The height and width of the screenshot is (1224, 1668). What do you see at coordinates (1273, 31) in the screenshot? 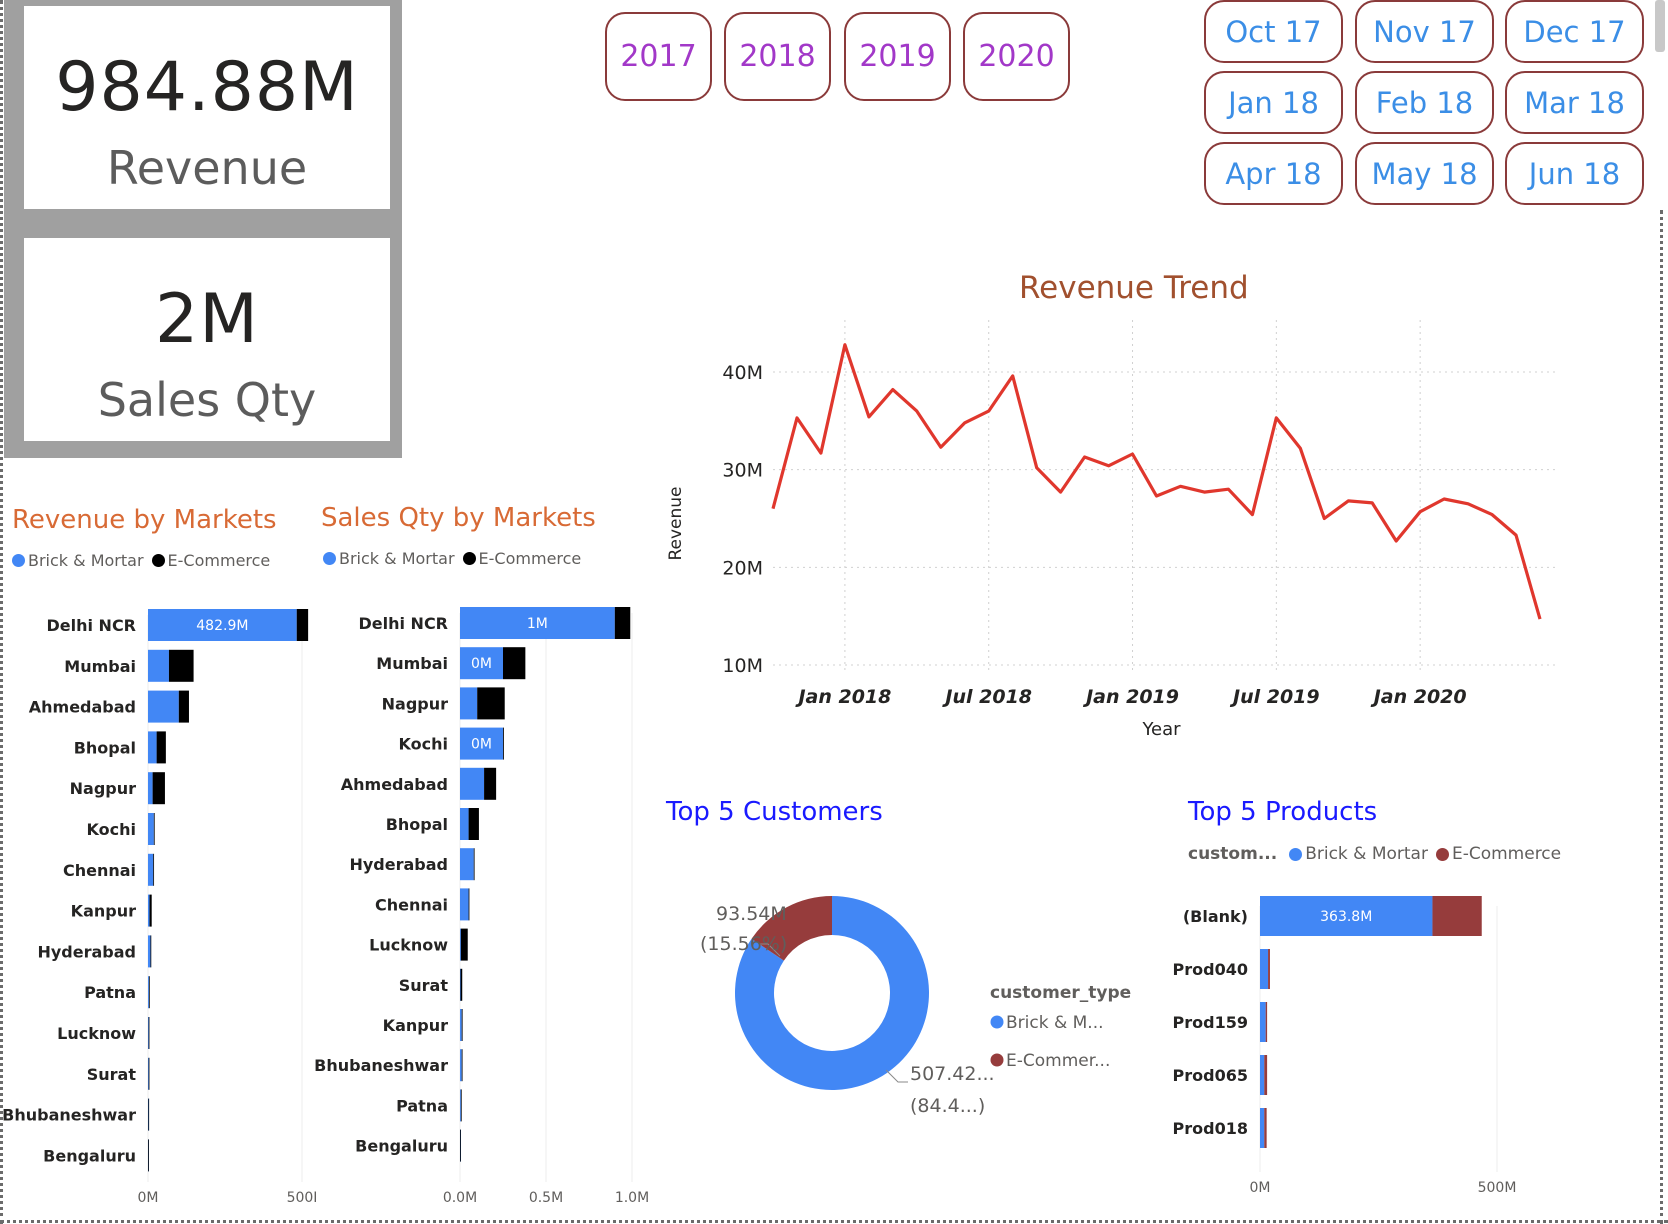
I see `month-button-oct-17: Oct 17` at bounding box center [1273, 31].